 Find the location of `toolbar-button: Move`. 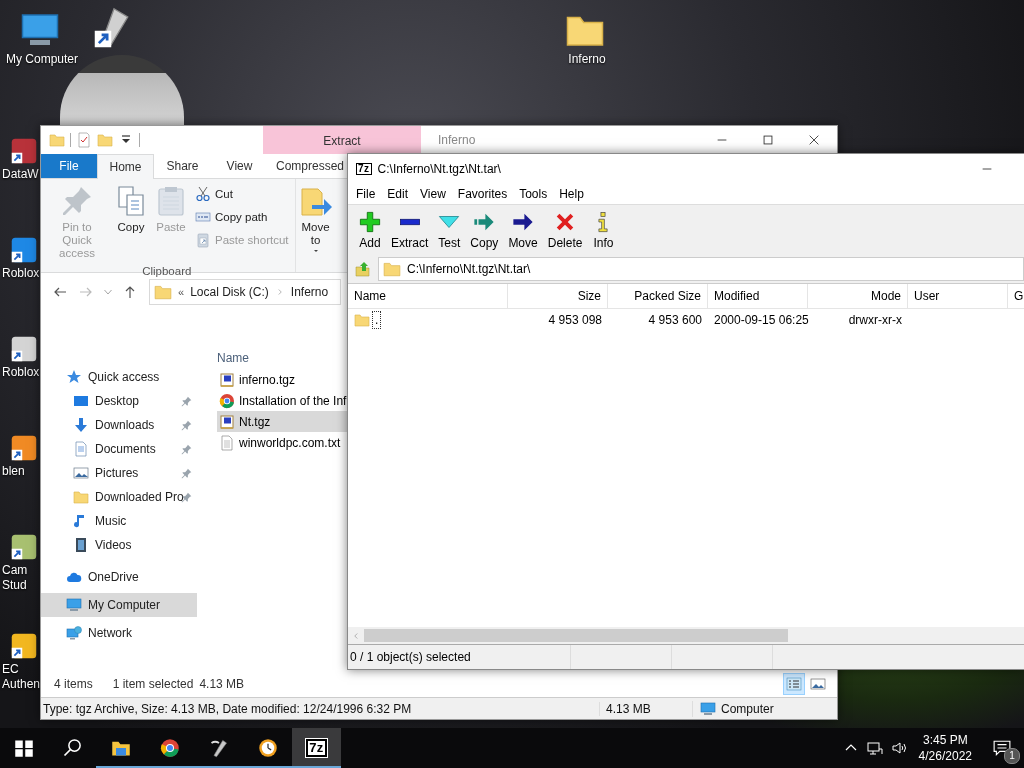

toolbar-button: Move is located at coordinates (523, 230).